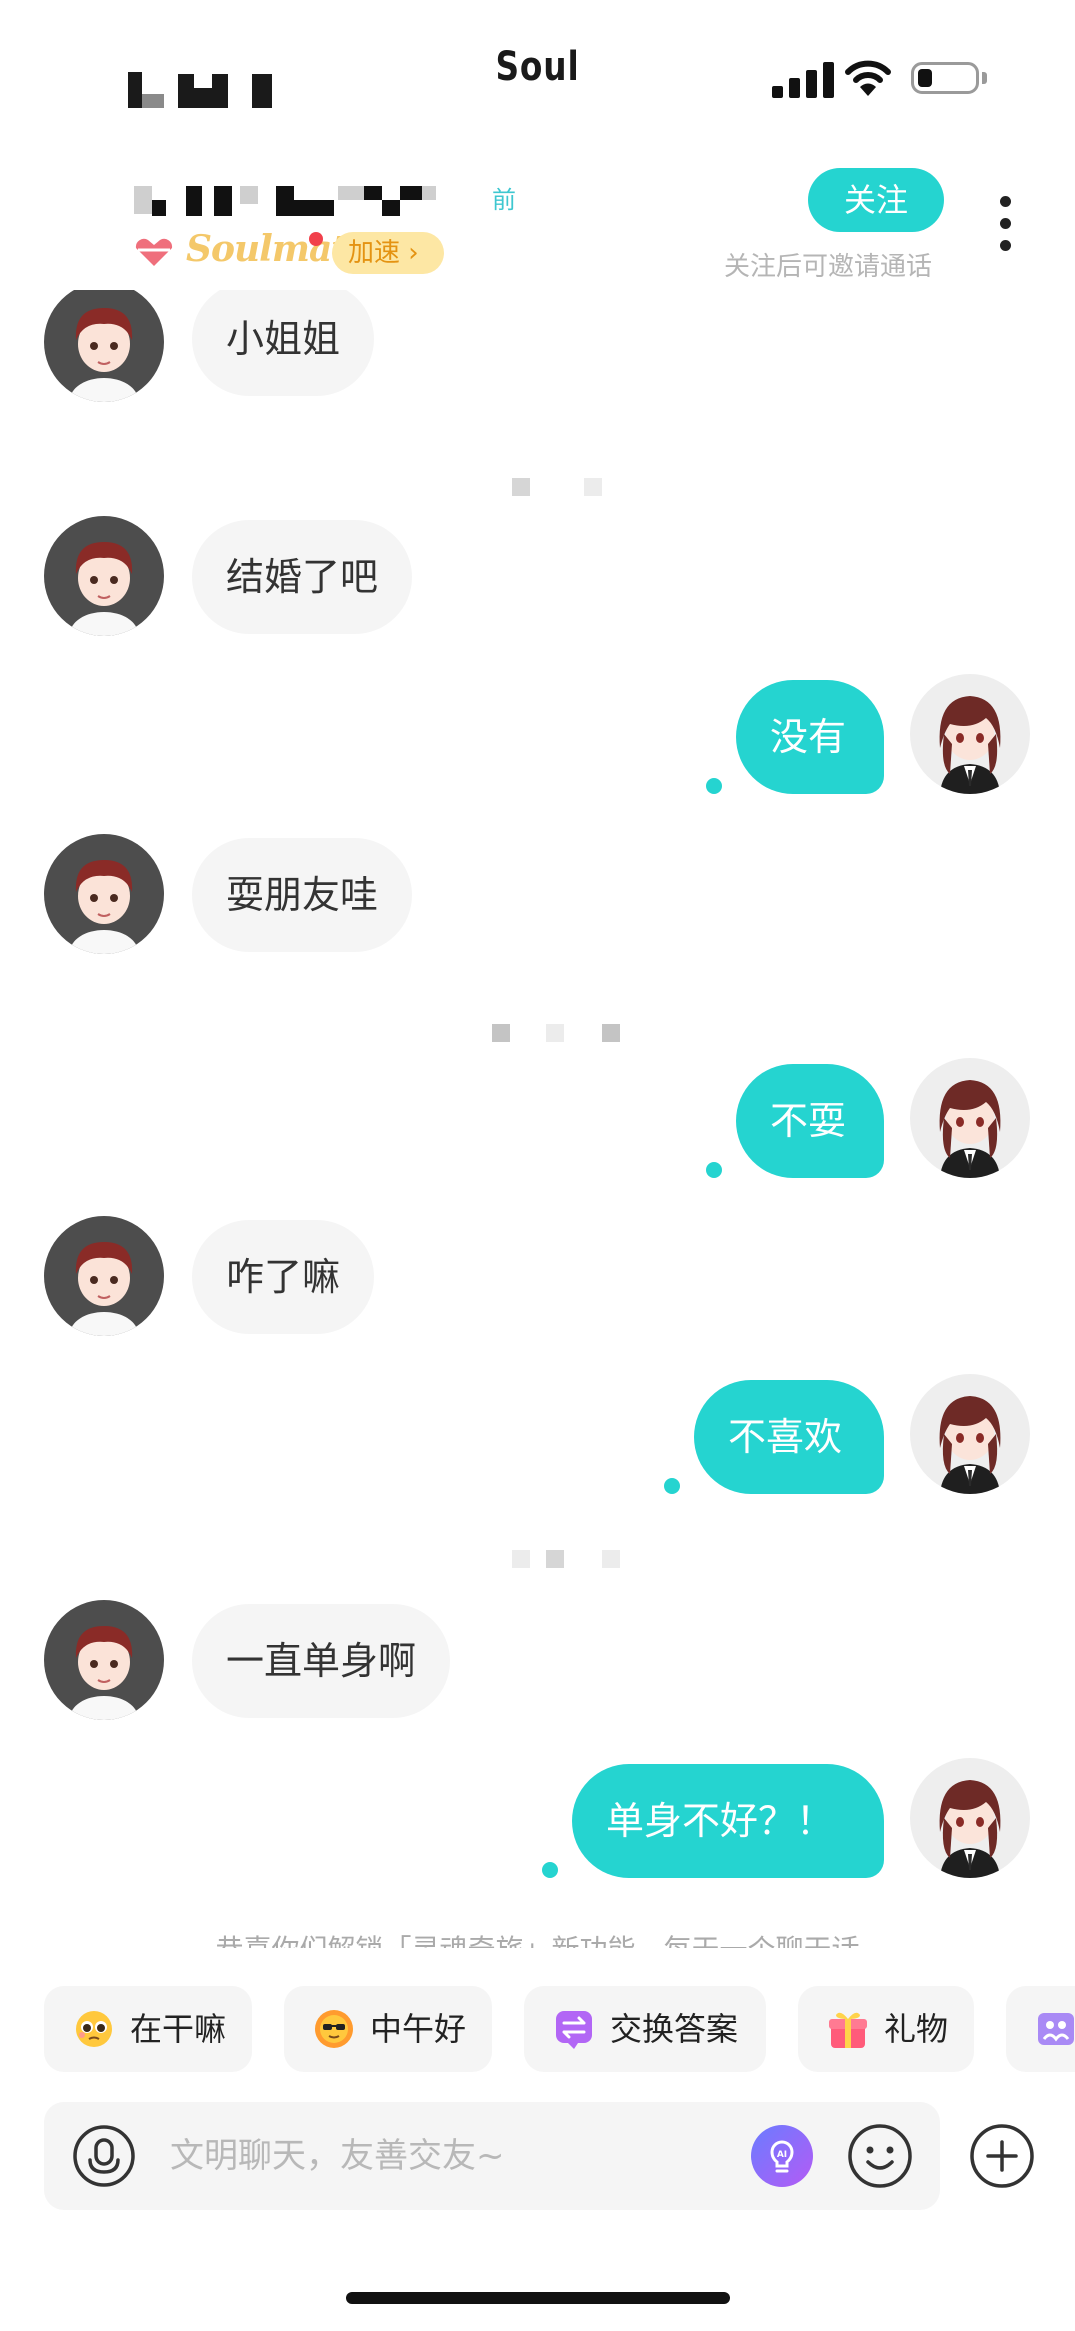  Describe the element at coordinates (388, 253) in the screenshot. I see `speed-up-button: 加速 ›` at that location.